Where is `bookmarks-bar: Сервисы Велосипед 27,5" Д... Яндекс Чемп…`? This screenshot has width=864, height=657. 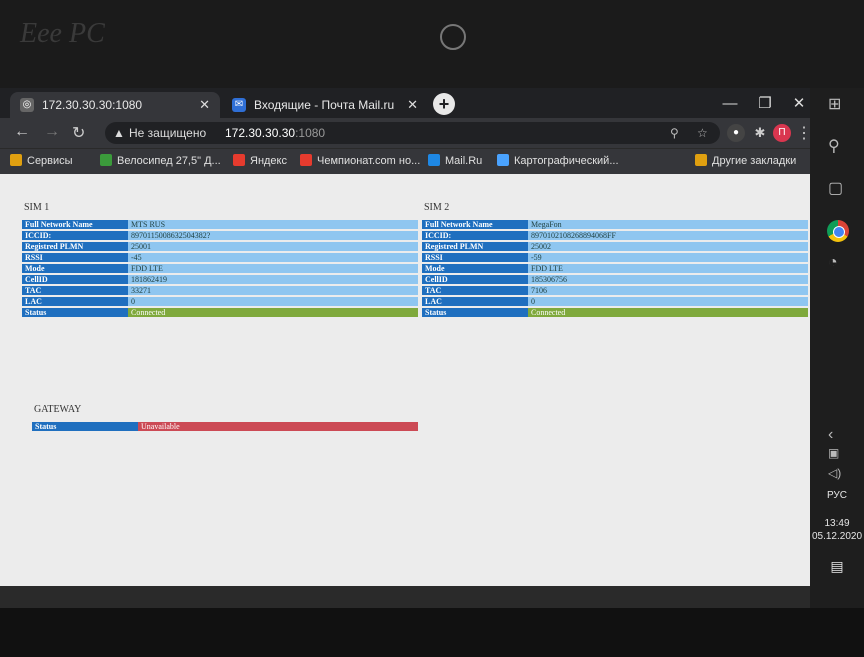
bookmarks-bar: Сервисы Велосипед 27,5" Д... Яндекс Чемп… is located at coordinates (405, 161).